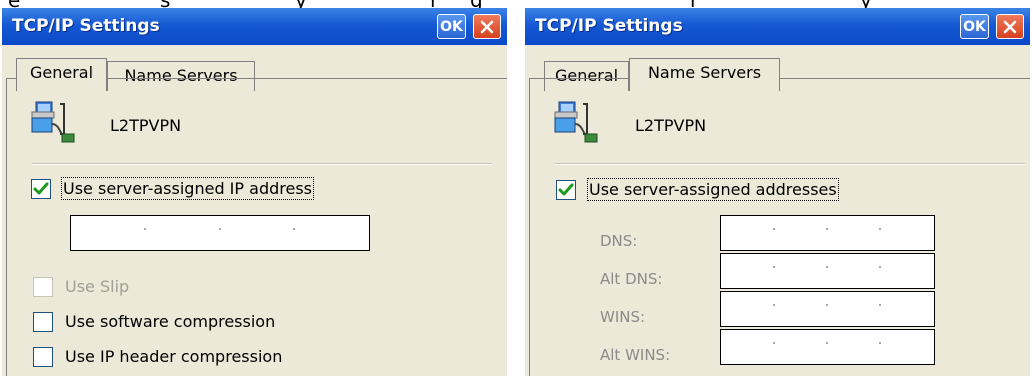 The height and width of the screenshot is (376, 1032). Describe the element at coordinates (43, 357) in the screenshot. I see `ip-header-compression-checkbox` at that location.